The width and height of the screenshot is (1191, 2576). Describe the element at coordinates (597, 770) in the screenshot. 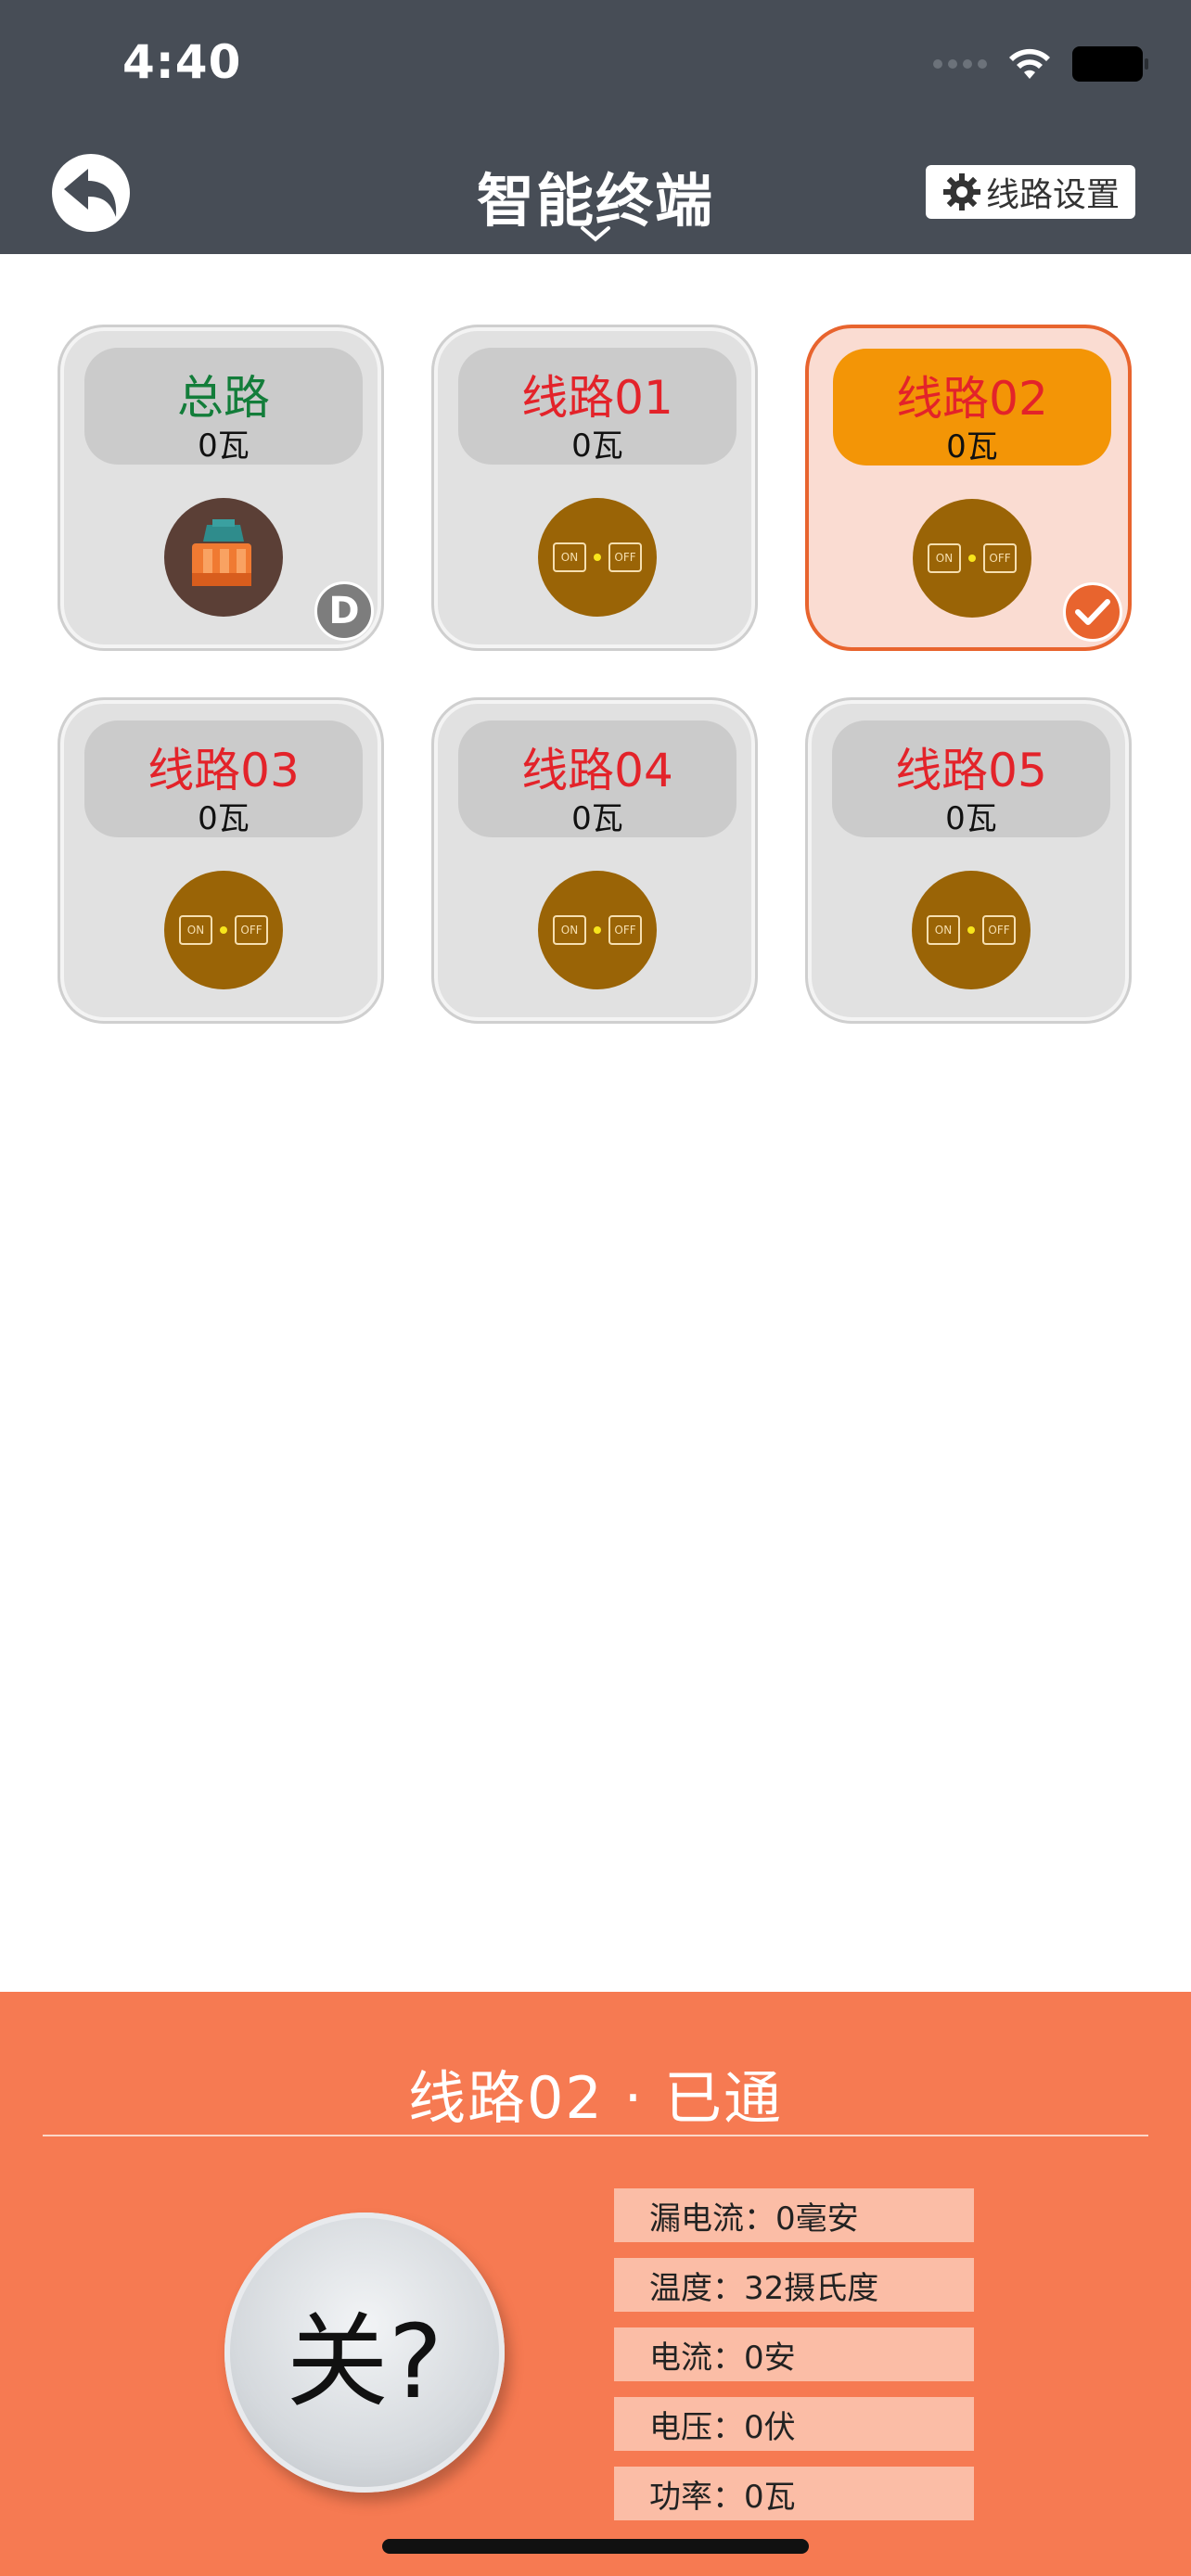

I see `circuit-name: 线路04` at that location.